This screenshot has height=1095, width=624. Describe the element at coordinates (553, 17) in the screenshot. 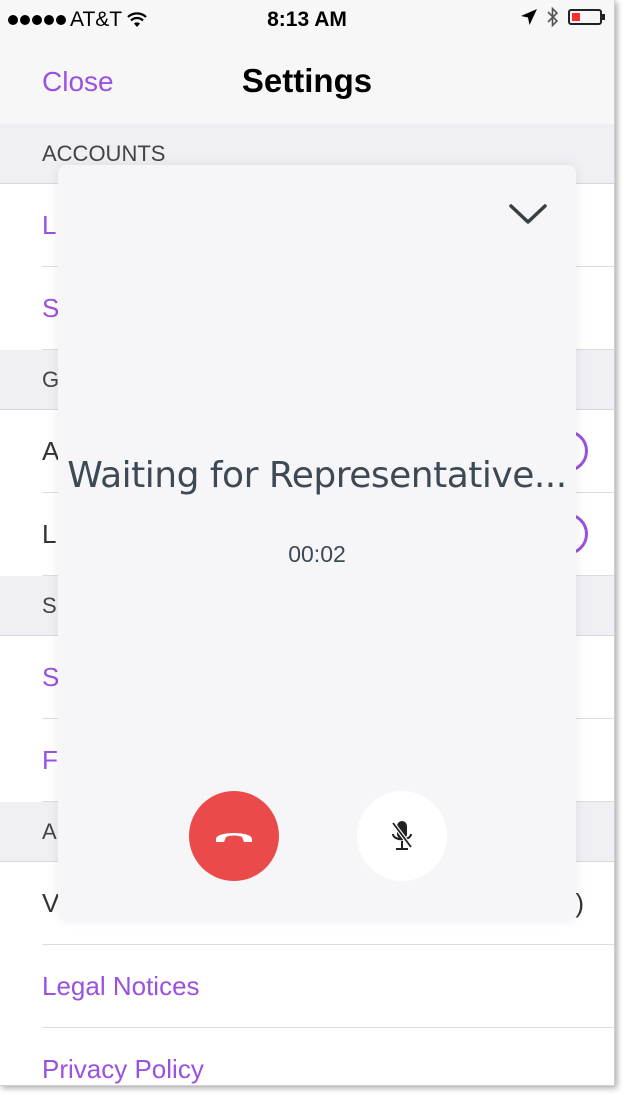

I see `bluetooth-icon` at that location.